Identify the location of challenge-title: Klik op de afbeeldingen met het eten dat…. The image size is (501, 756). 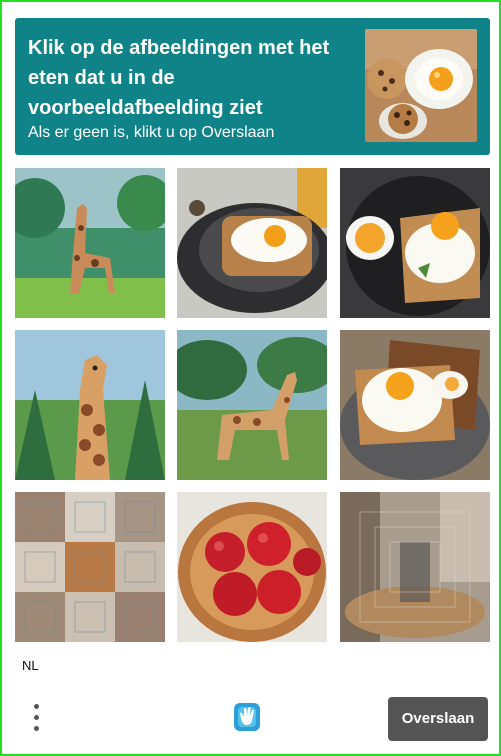
(179, 78).